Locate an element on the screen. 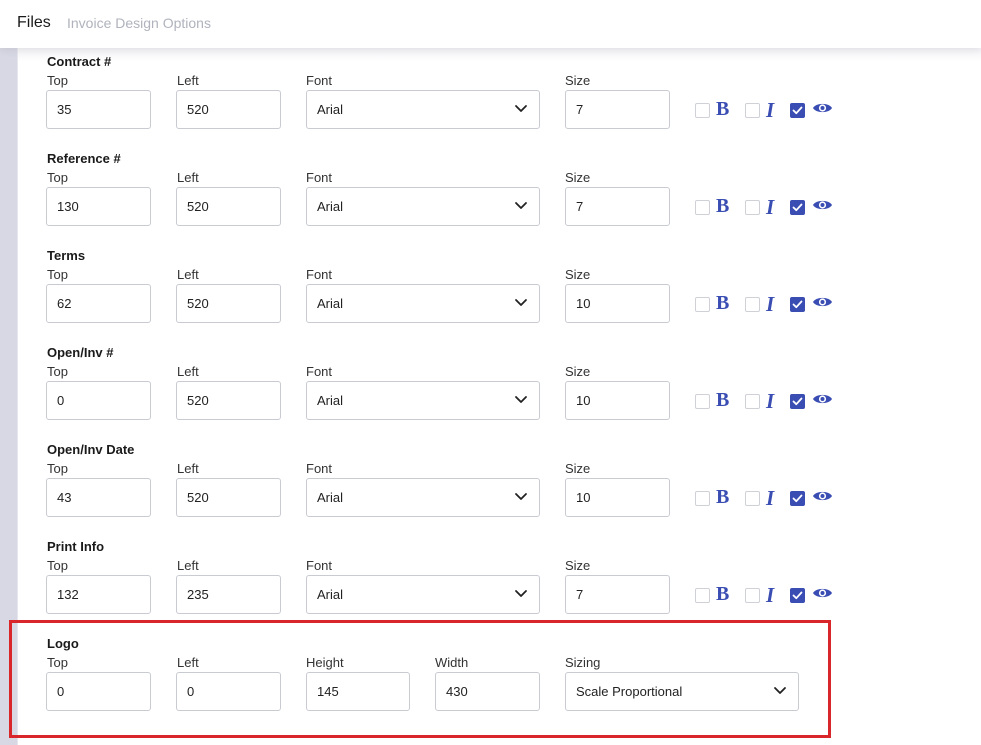 Image resolution: width=981 pixels, height=745 pixels. top-input: 130 is located at coordinates (98, 206).